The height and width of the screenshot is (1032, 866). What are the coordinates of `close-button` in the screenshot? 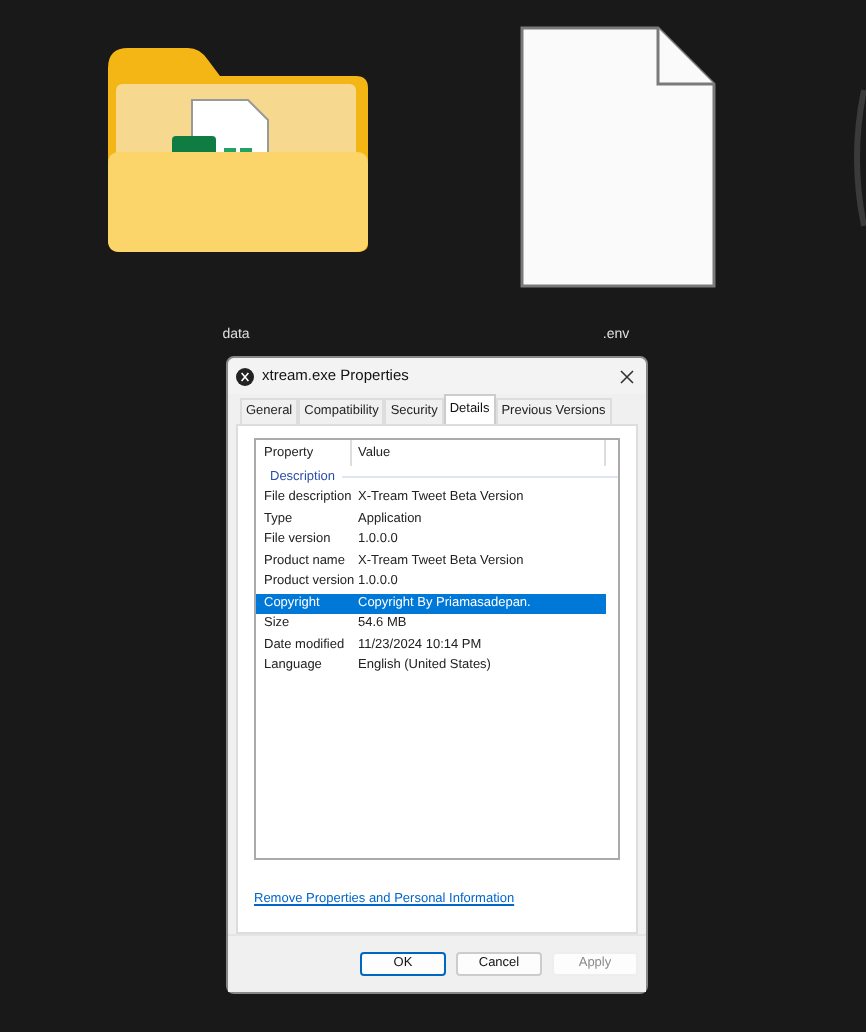 It's located at (626, 376).